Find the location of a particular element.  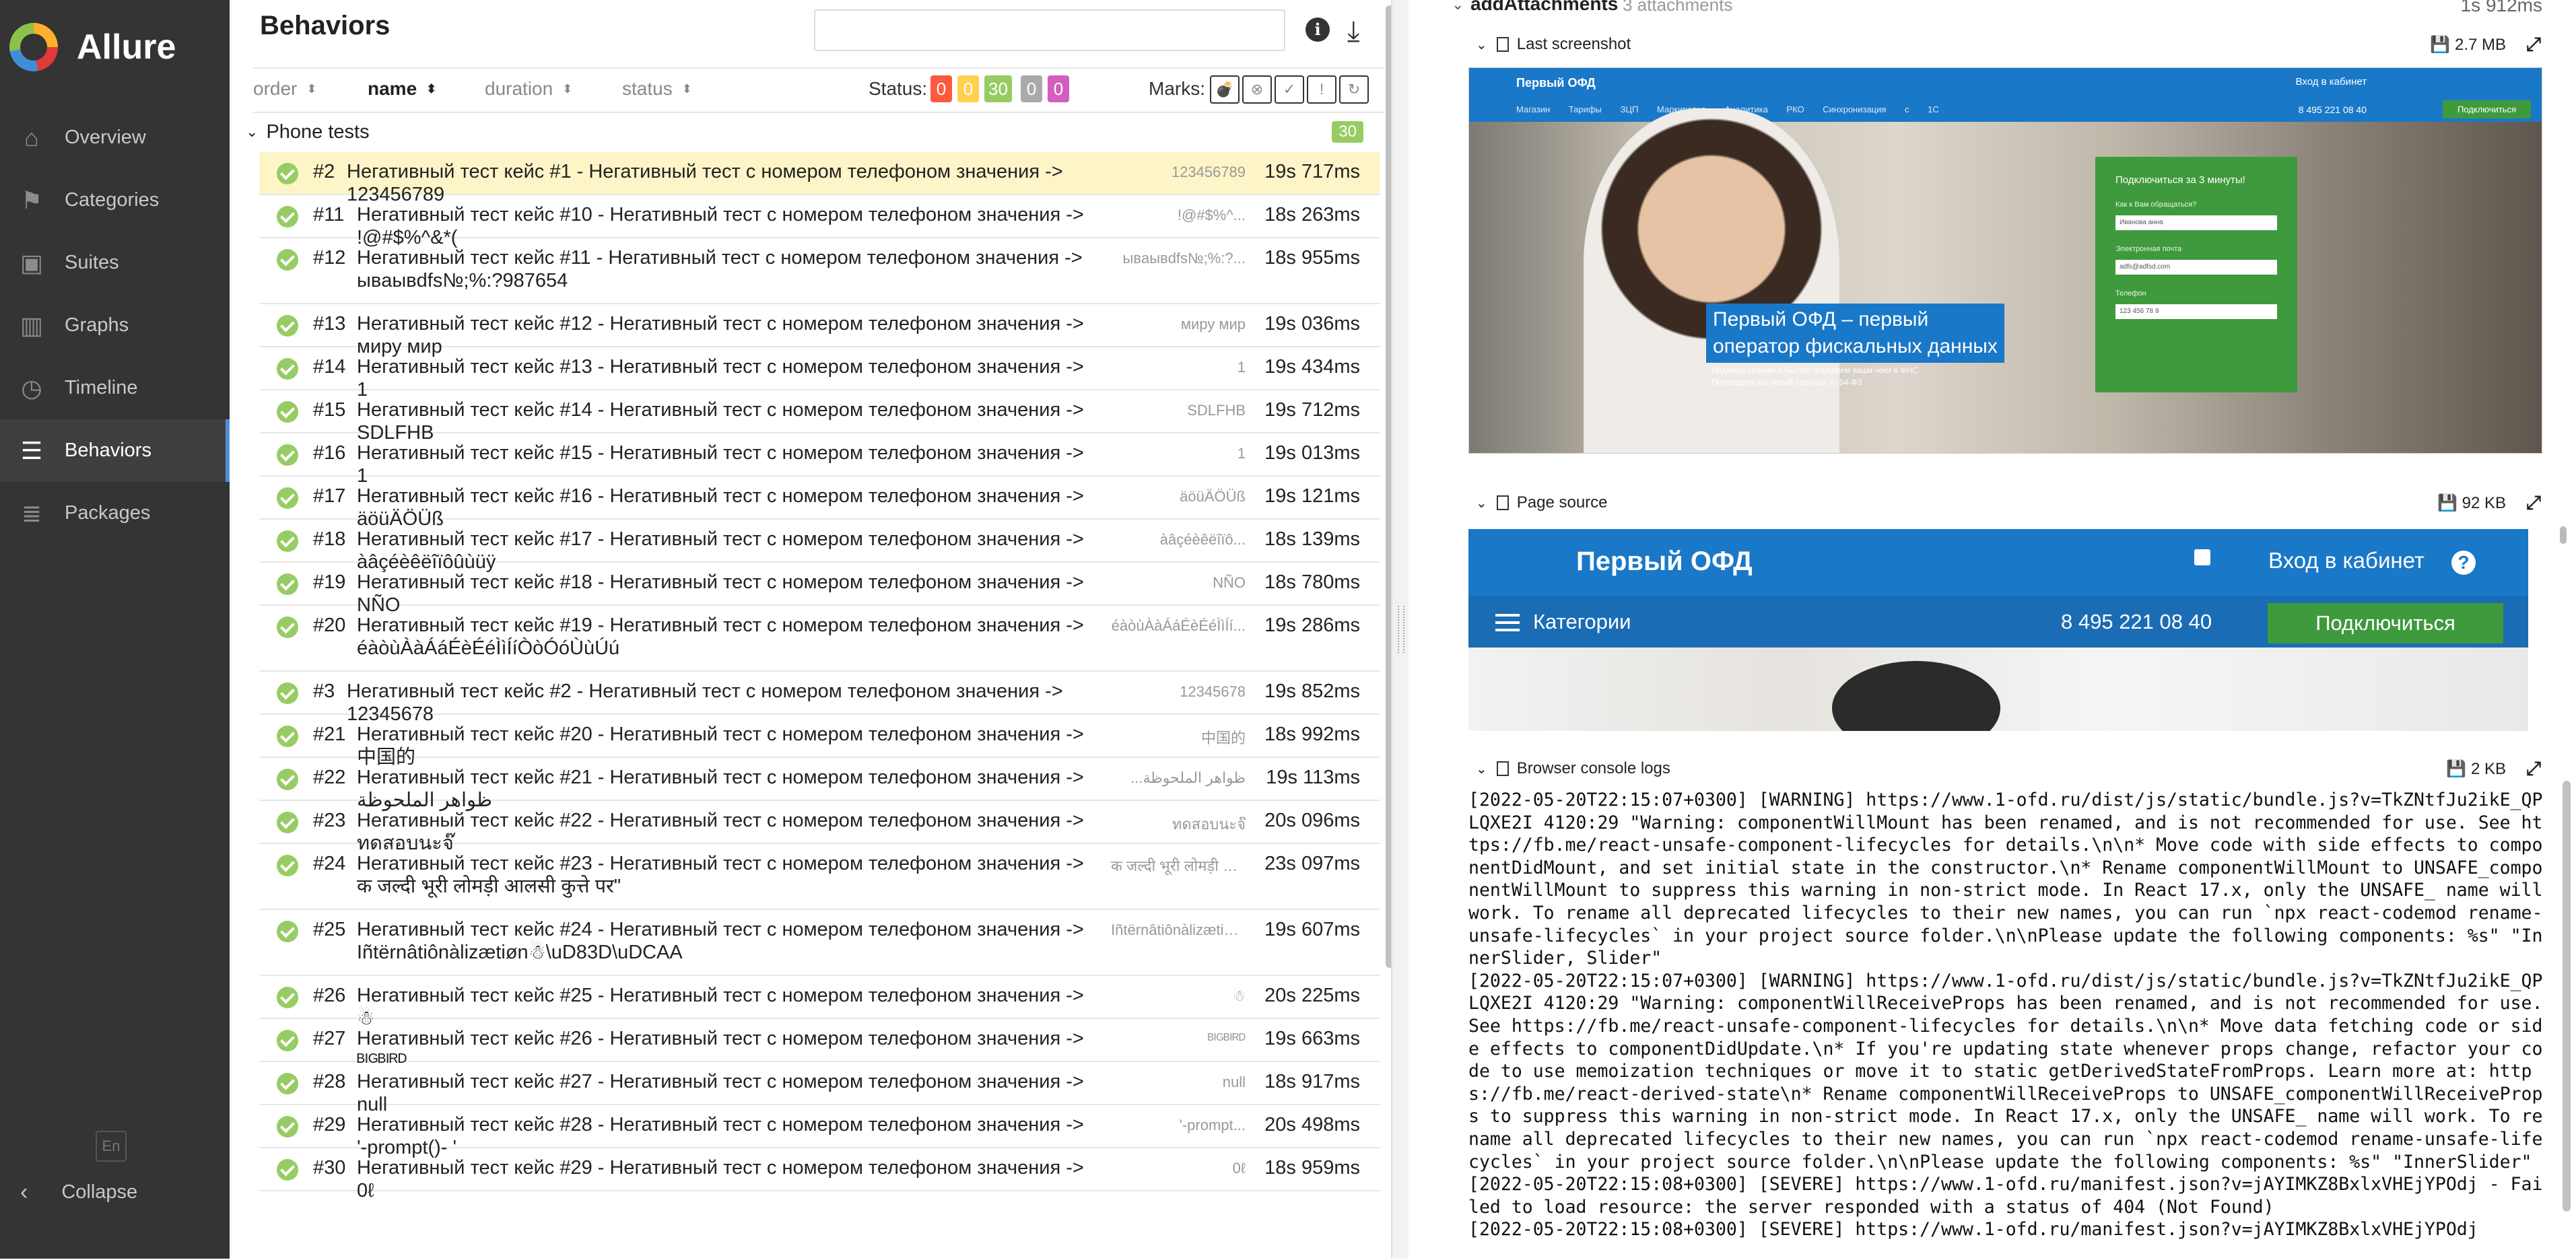

download-icon: ⤓ is located at coordinates (1353, 32).